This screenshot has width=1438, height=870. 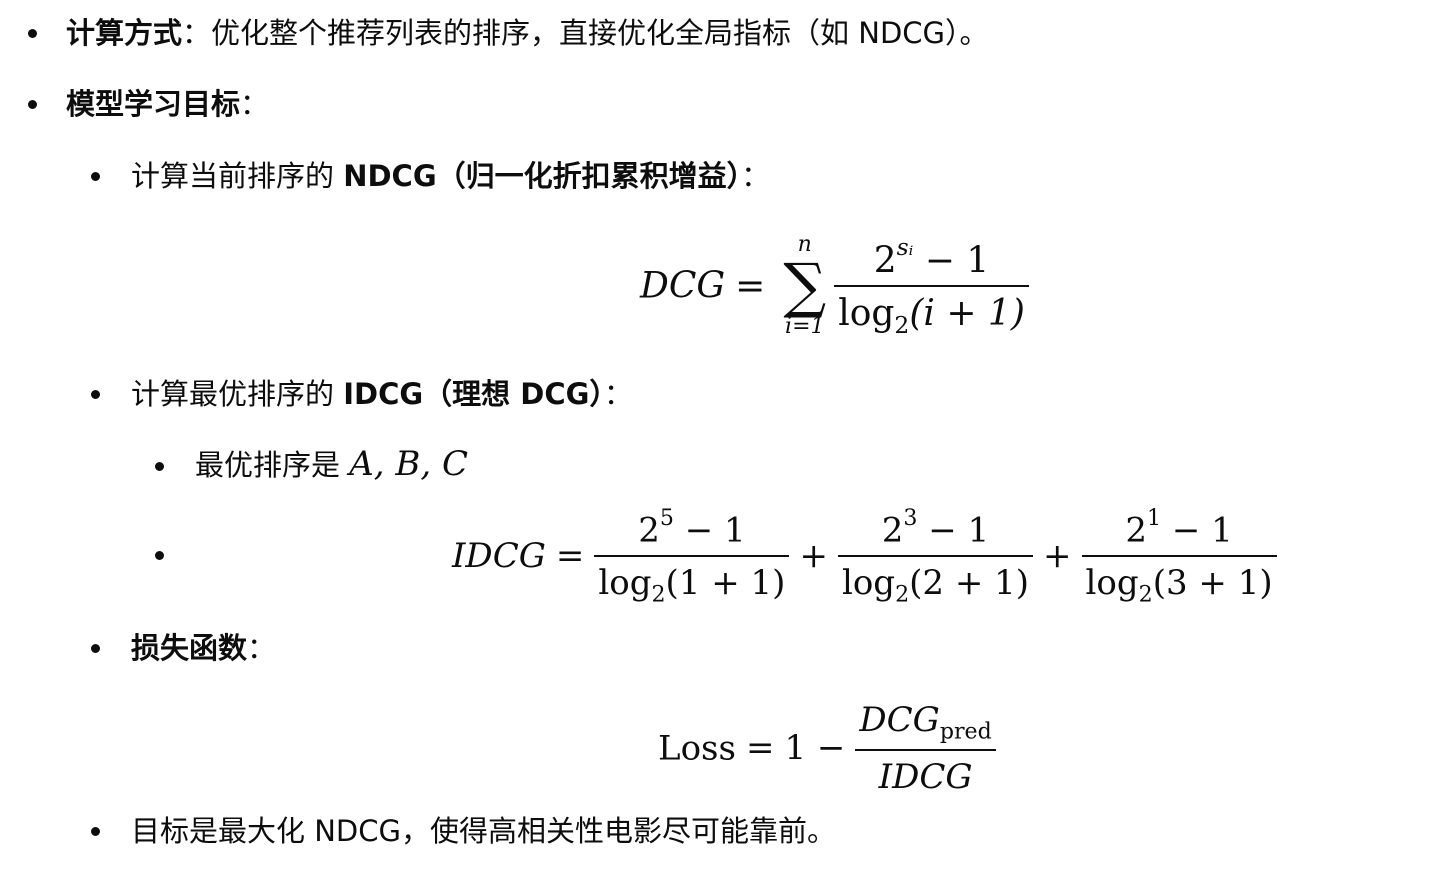 I want to click on bullet-ndcg-step, so click(x=95, y=176).